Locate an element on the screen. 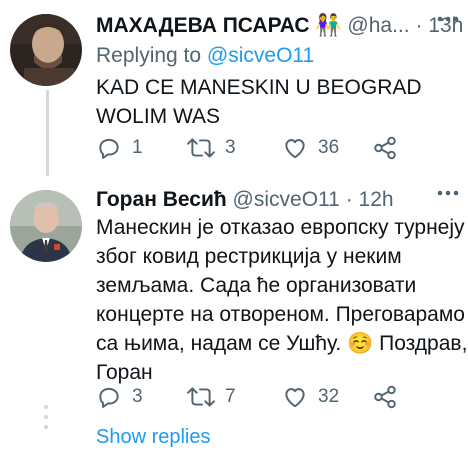  tweet-line-tail: Поздрав, is located at coordinates (423, 343).